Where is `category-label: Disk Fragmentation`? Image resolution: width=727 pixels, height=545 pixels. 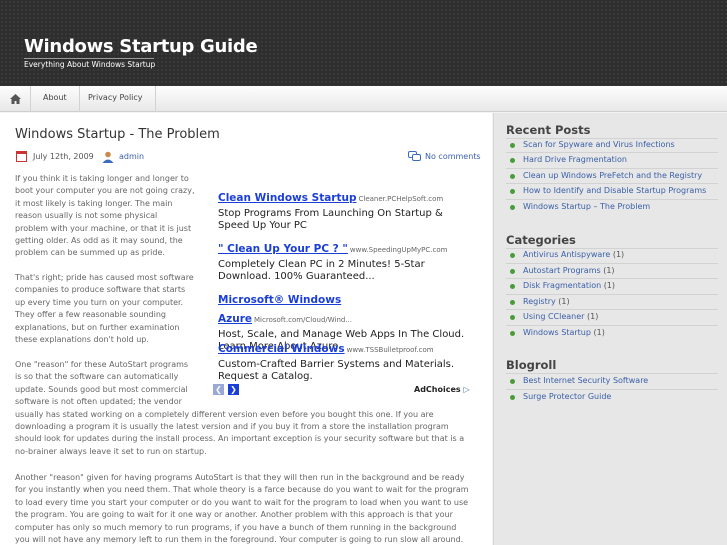 category-label: Disk Fragmentation is located at coordinates (562, 285).